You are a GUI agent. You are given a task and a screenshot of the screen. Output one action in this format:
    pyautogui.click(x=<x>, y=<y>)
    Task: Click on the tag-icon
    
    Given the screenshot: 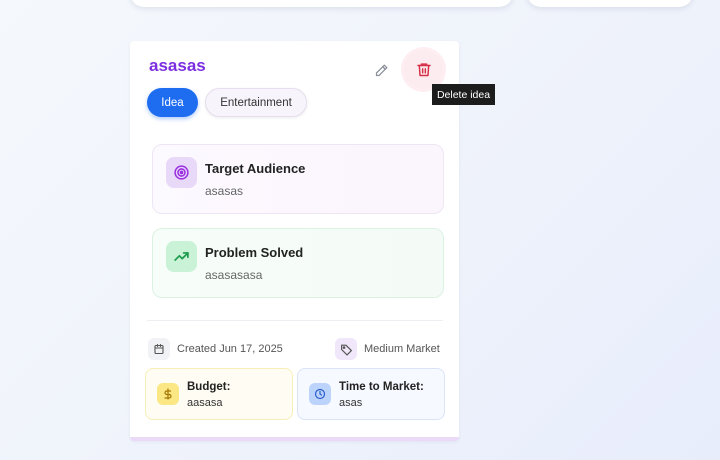 What is the action you would take?
    pyautogui.click(x=346, y=349)
    